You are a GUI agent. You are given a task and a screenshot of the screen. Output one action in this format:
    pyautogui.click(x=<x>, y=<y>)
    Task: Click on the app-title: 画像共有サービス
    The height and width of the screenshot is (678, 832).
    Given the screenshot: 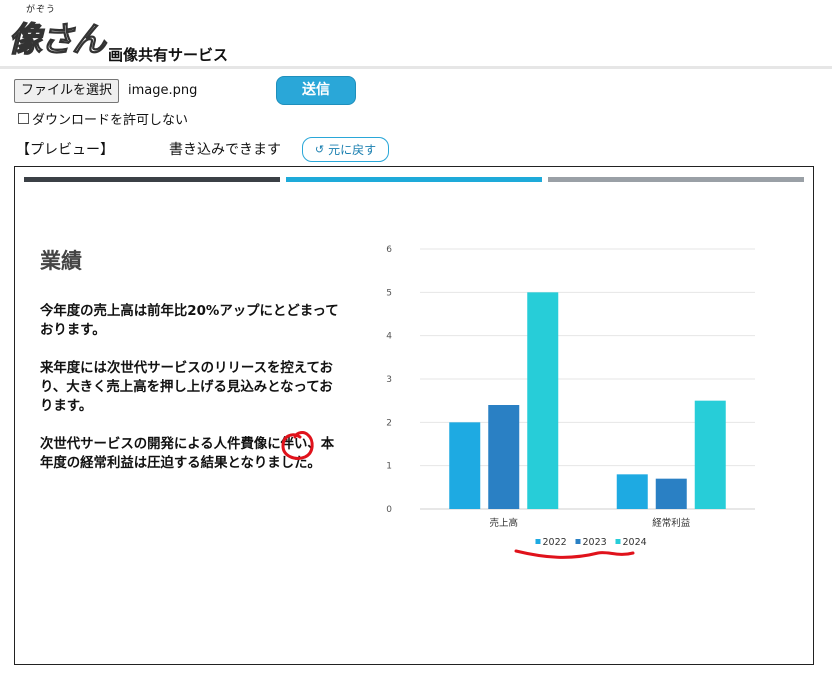 What is the action you would take?
    pyautogui.click(x=168, y=55)
    